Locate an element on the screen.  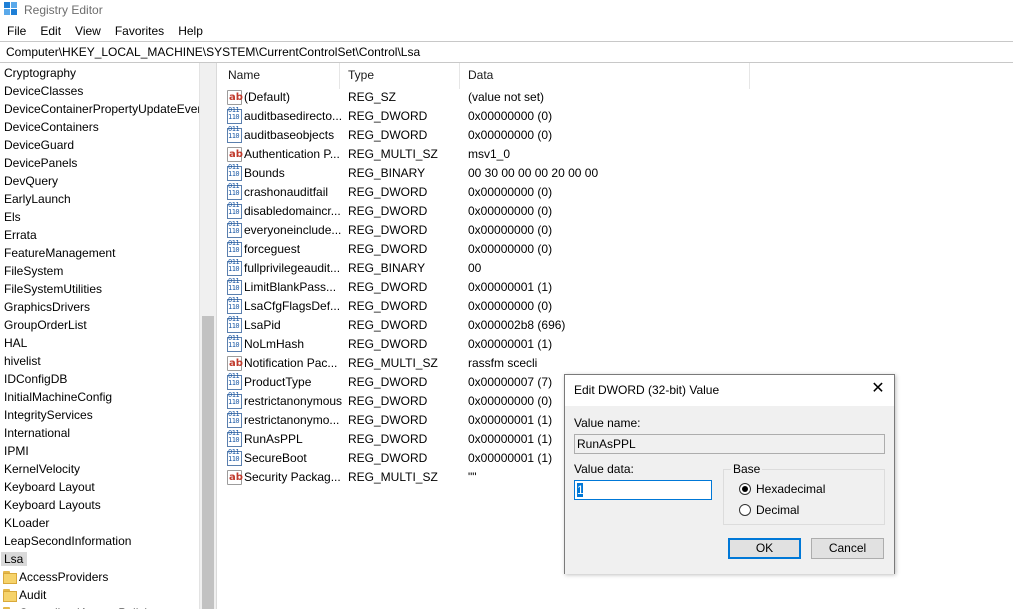
value-row: 011 110 NoLmHash REG_DWORD 0x00000001 (1) is located at coordinates (485, 344).